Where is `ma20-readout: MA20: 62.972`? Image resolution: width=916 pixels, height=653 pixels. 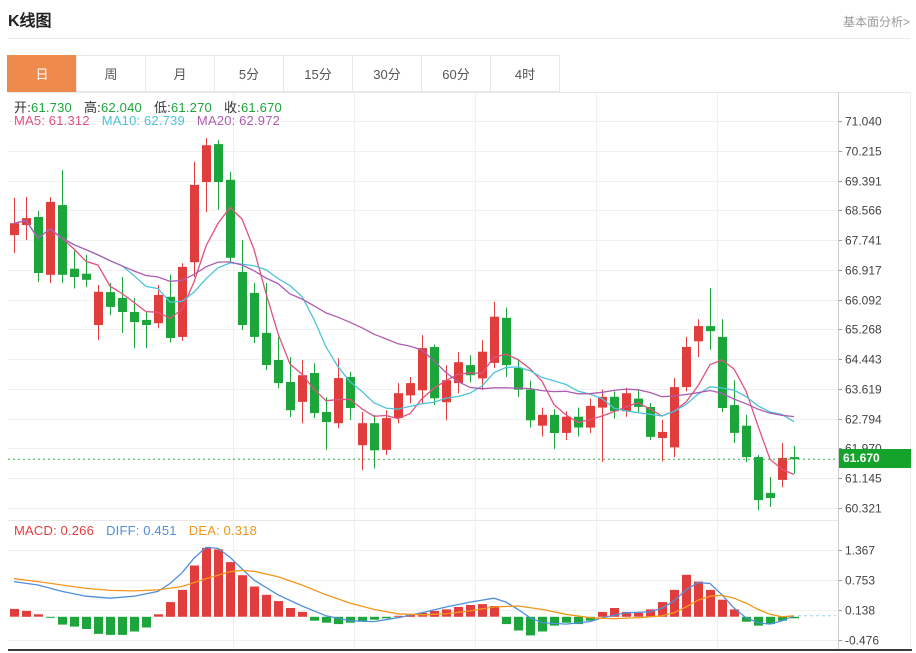 ma20-readout: MA20: 62.972 is located at coordinates (238, 120).